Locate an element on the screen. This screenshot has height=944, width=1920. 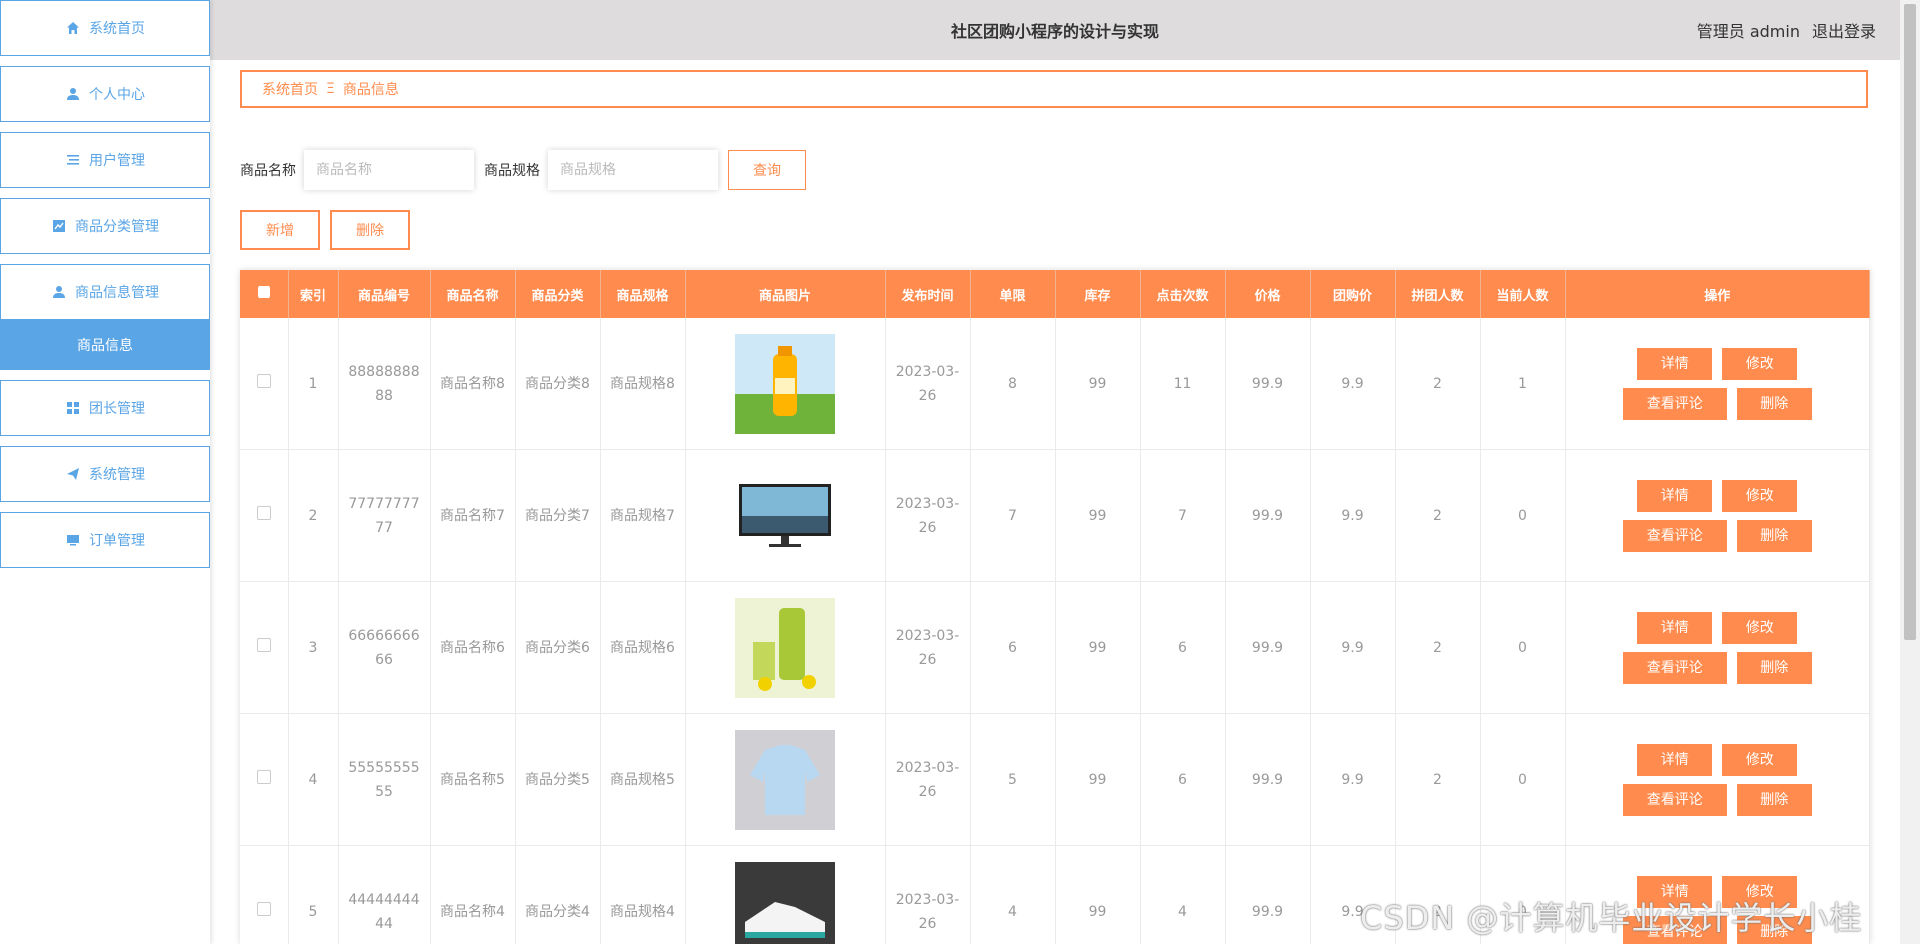
name-search-input is located at coordinates (389, 170).